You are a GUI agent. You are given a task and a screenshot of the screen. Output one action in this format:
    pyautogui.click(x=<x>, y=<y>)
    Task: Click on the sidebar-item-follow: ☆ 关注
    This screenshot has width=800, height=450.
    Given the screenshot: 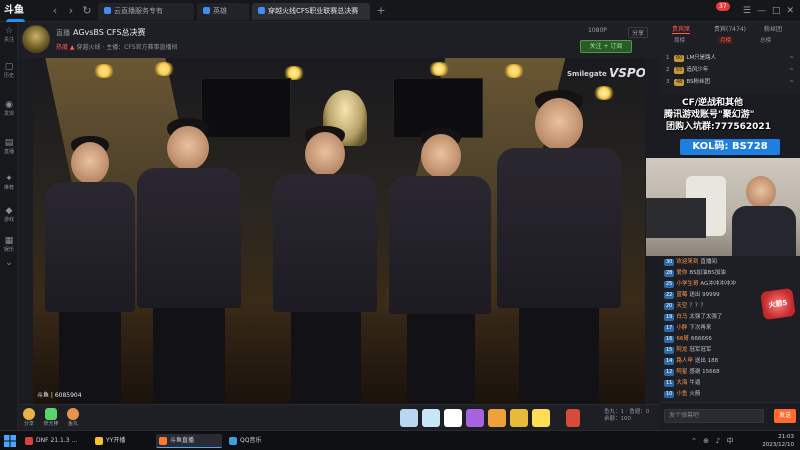 What is the action you would take?
    pyautogui.click(x=9, y=37)
    